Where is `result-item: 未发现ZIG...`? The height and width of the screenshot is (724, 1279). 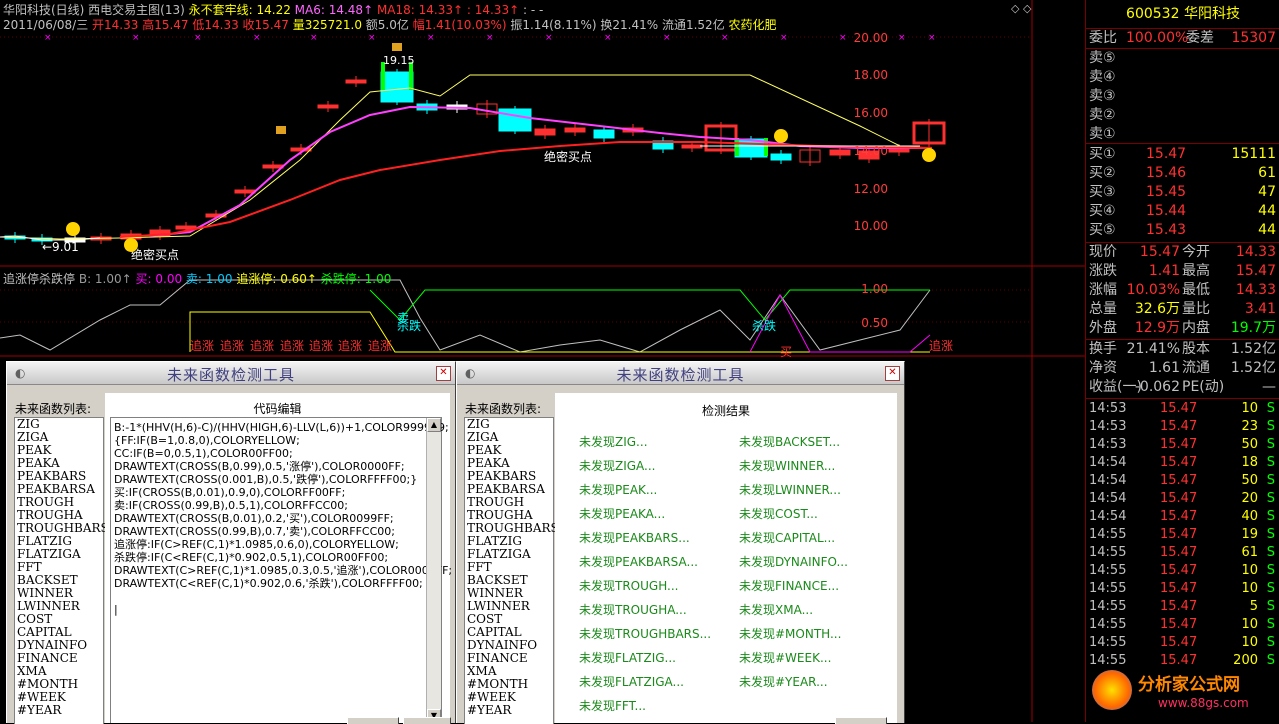 result-item: 未发现ZIG... is located at coordinates (613, 442).